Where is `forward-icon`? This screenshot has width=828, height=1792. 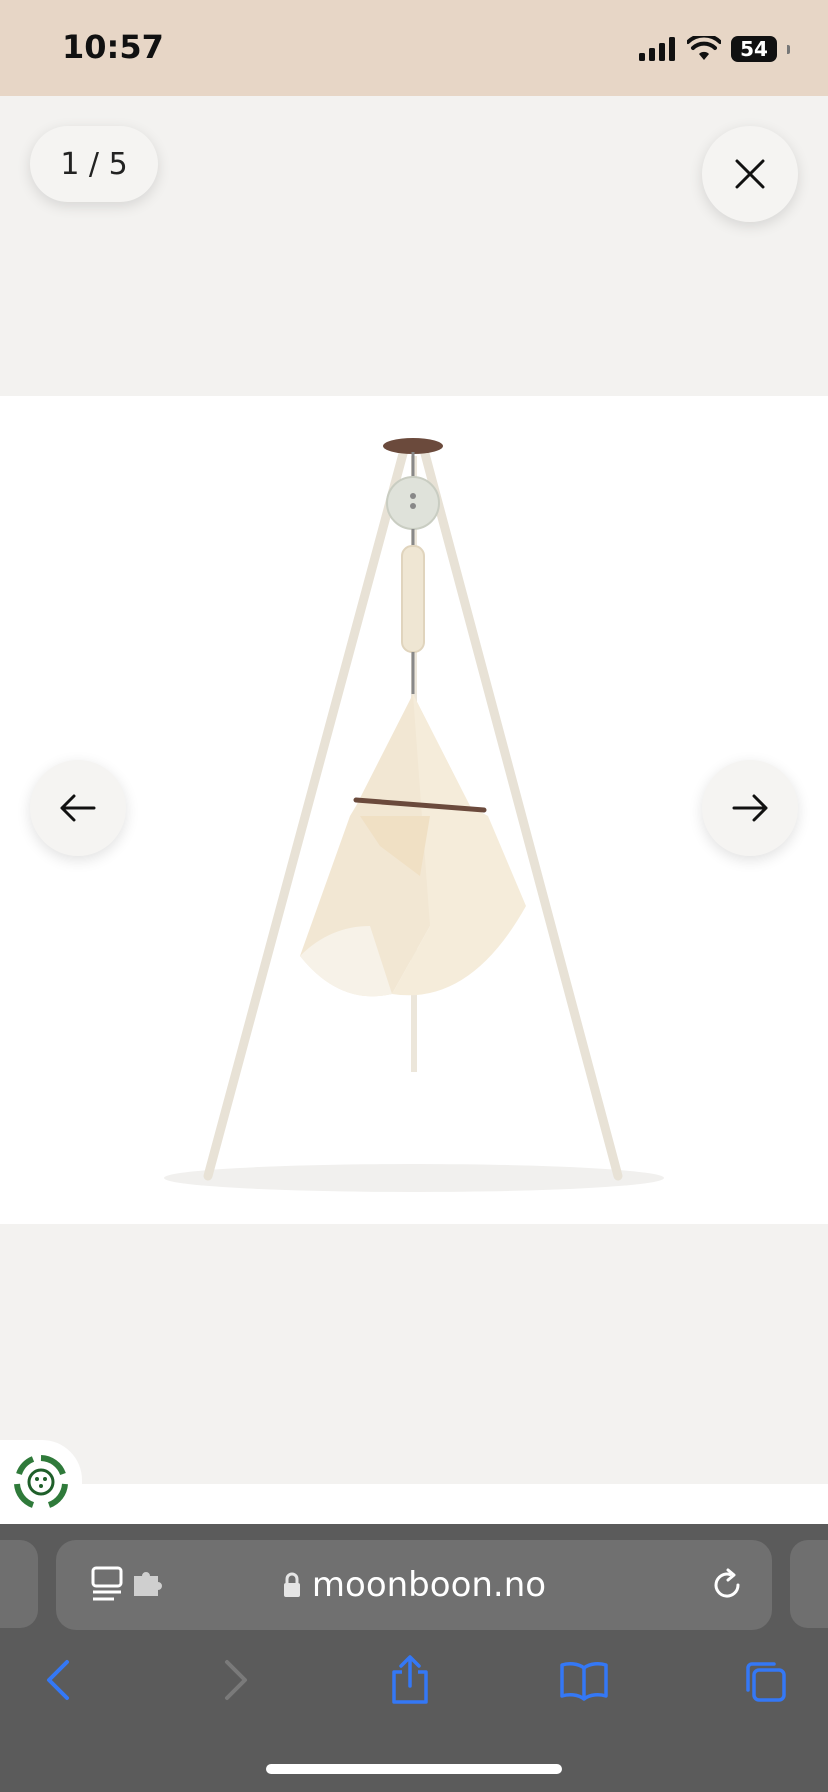 forward-icon is located at coordinates (236, 1680).